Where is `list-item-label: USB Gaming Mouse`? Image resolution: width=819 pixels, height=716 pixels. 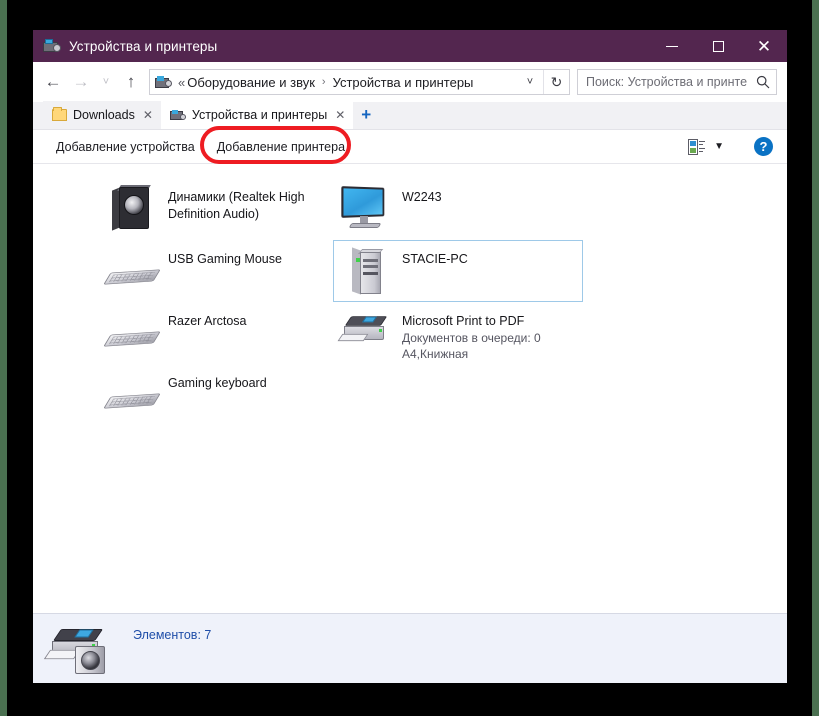 list-item-label: USB Gaming Mouse is located at coordinates (225, 259).